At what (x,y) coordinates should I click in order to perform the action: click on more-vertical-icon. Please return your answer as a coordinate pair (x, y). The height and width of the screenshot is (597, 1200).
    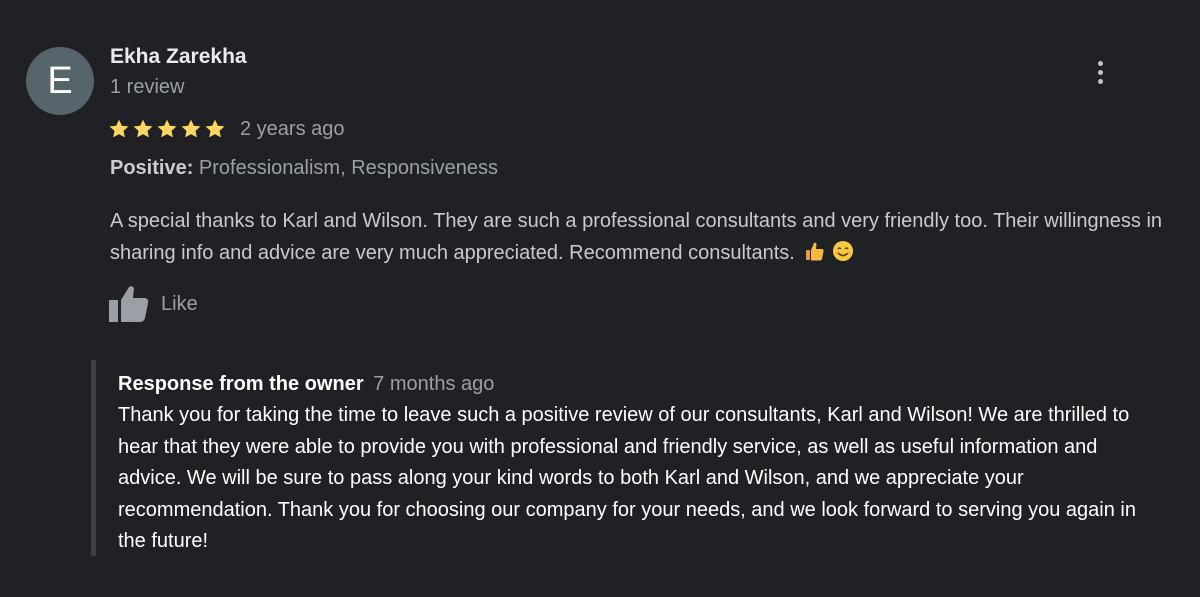
    Looking at the image, I should click on (1100, 63).